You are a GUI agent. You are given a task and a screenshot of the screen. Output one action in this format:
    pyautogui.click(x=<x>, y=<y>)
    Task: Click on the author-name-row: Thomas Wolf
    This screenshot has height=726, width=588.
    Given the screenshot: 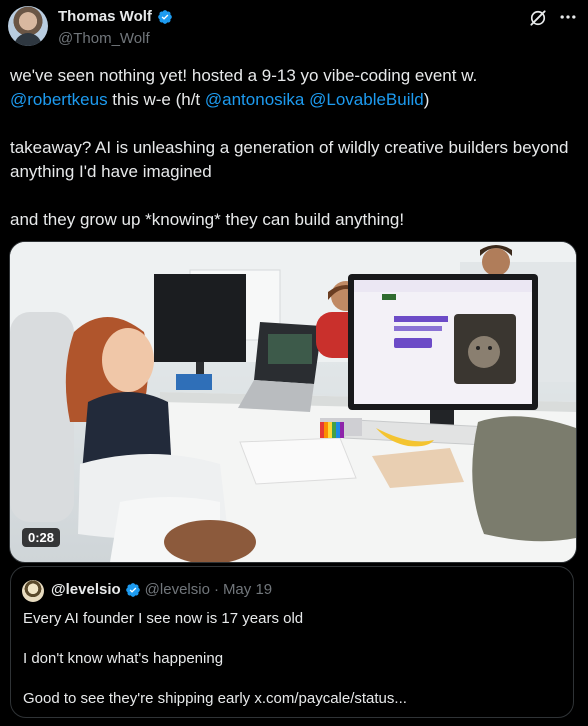 What is the action you would take?
    pyautogui.click(x=115, y=16)
    